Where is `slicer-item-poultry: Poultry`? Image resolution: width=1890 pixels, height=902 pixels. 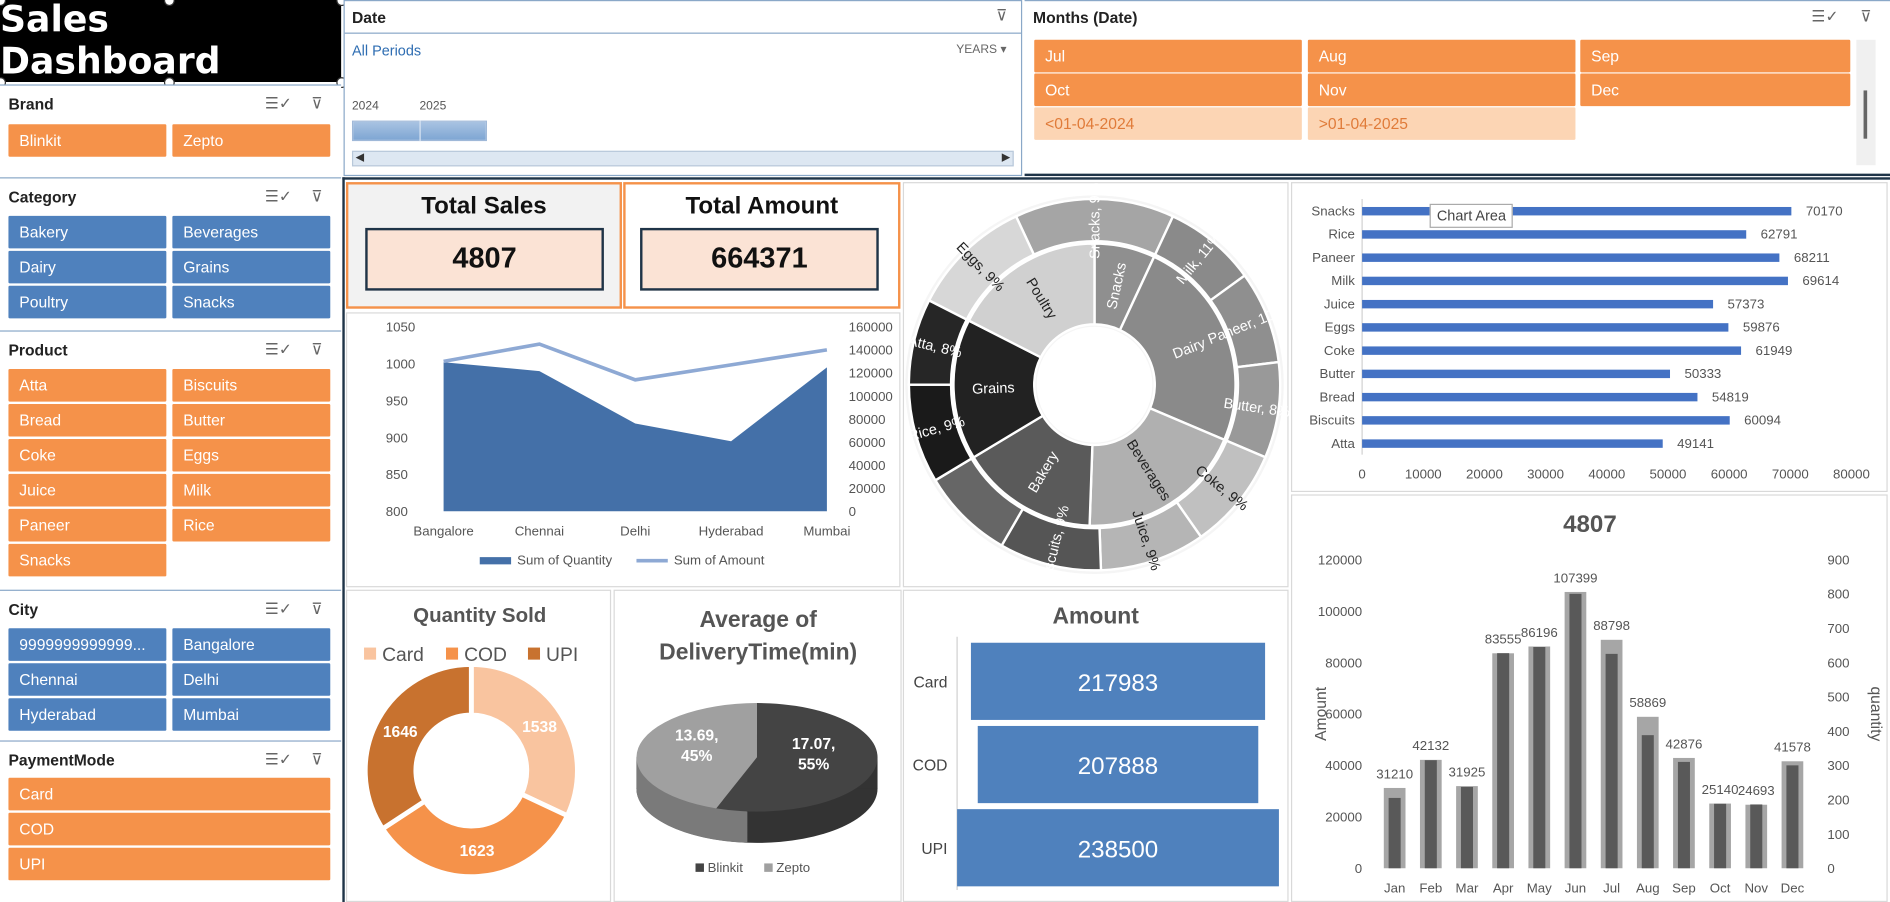 slicer-item-poultry: Poultry is located at coordinates (87, 302).